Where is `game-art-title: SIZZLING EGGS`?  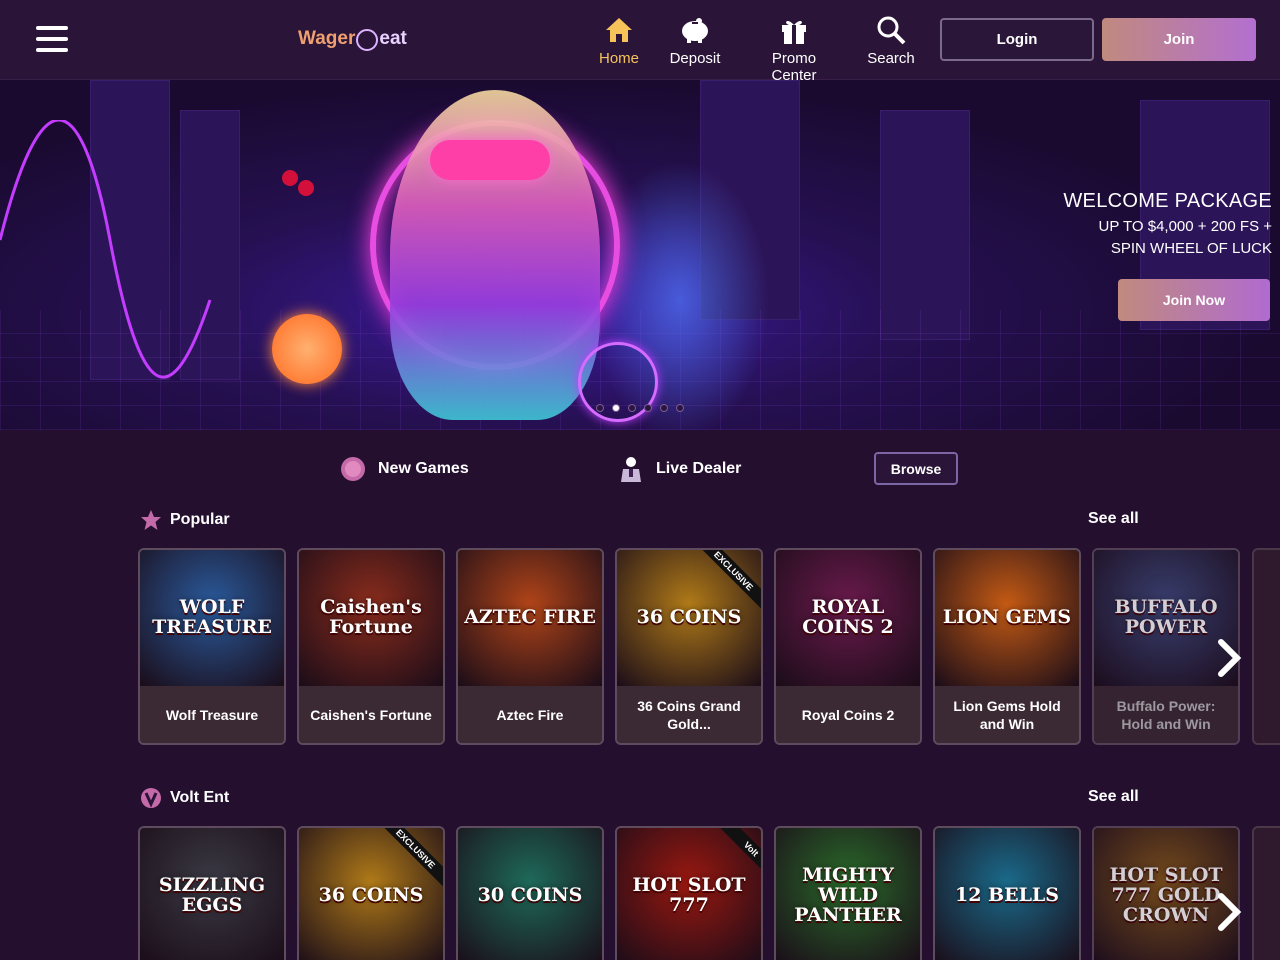 game-art-title: SIZZLING EGGS is located at coordinates (212, 895).